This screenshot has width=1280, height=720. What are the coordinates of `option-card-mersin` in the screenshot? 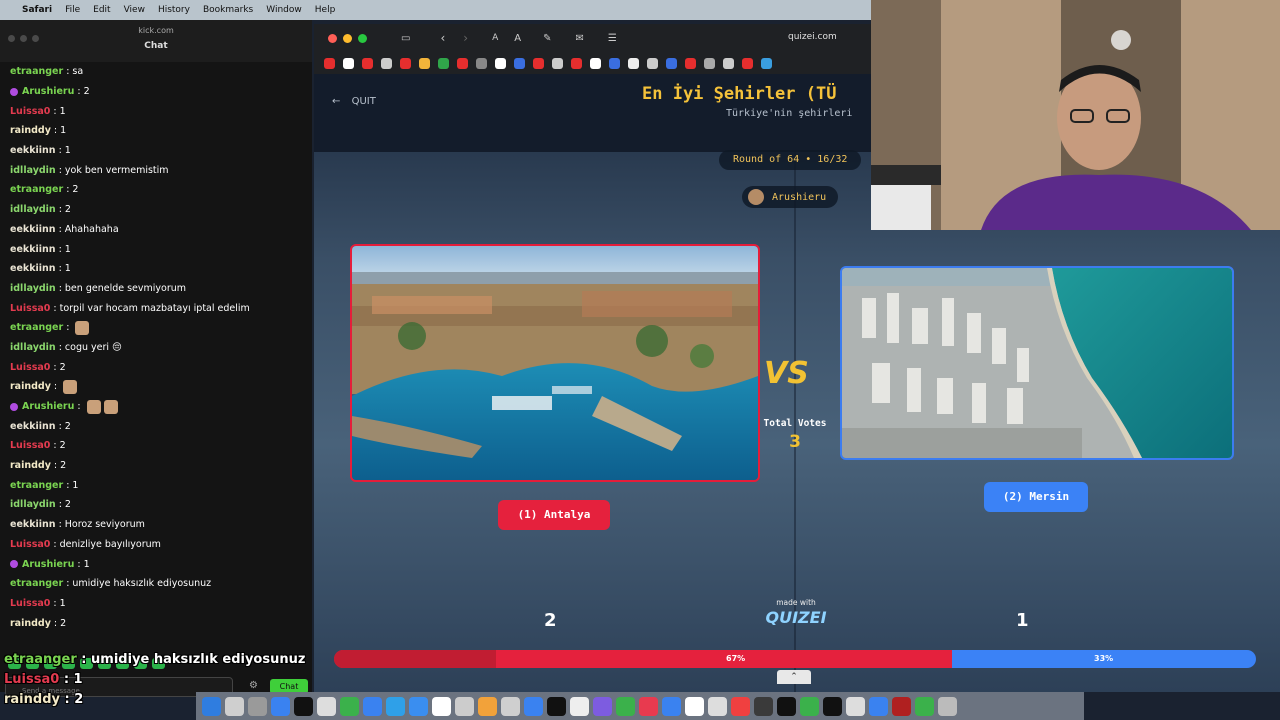 It's located at (1037, 363).